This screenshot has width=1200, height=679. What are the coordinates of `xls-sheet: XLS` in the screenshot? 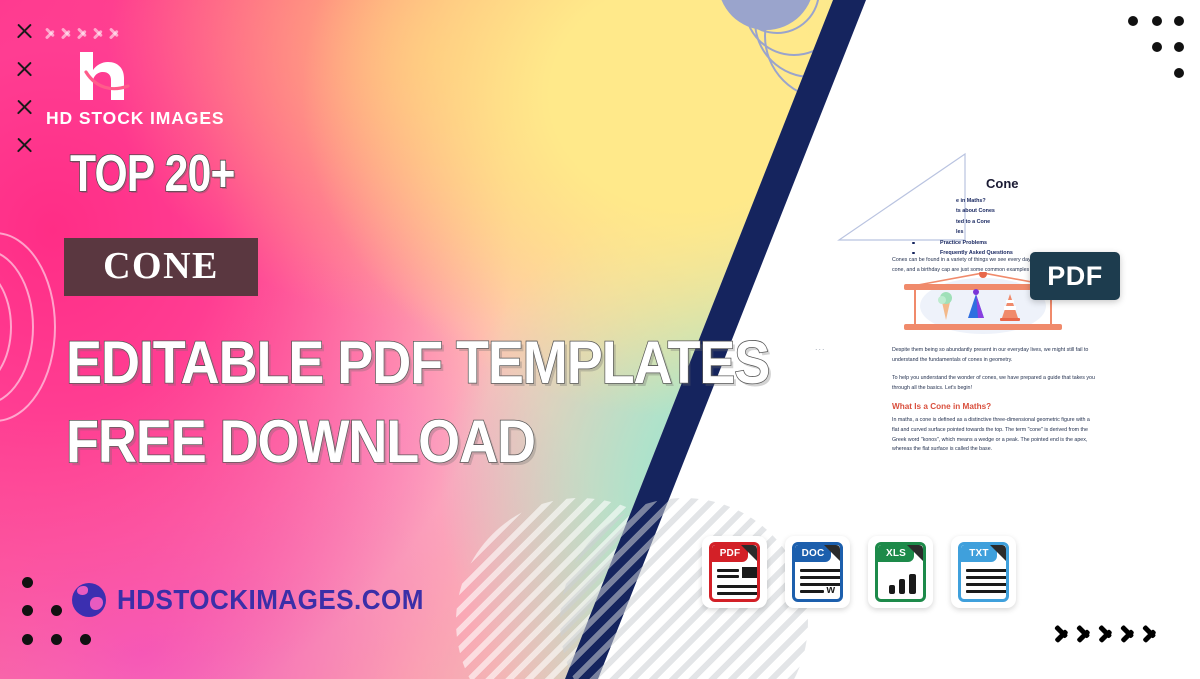 It's located at (900, 572).